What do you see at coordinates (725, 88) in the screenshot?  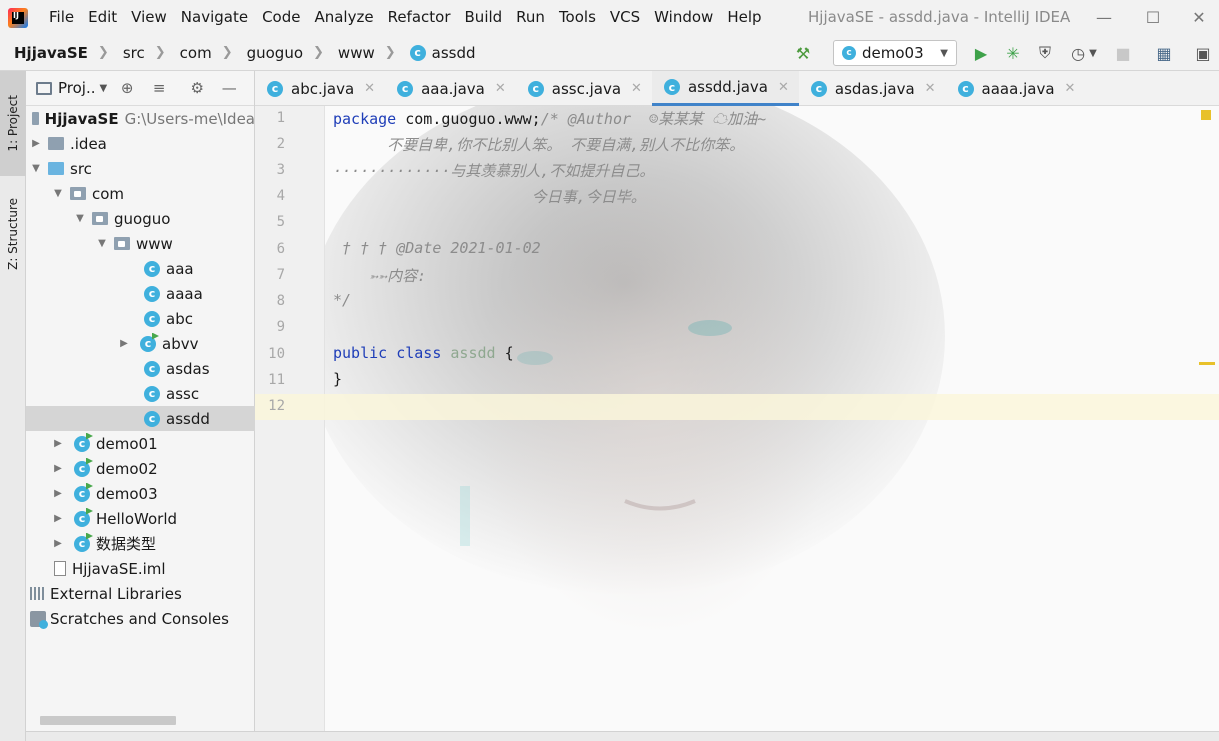 I see `editor-tab-assdd: c assdd.java ✕` at bounding box center [725, 88].